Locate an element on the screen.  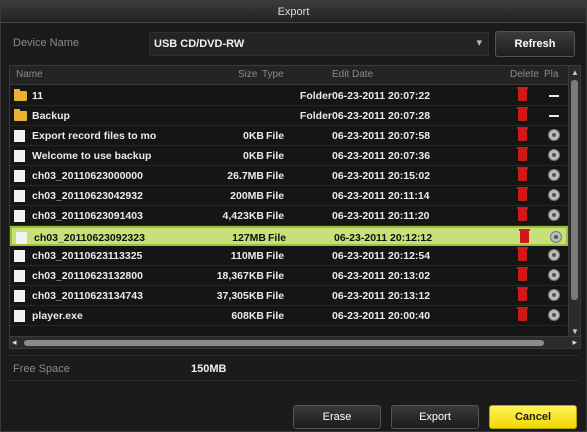
row-size: 26.7MB is located at coordinates (245, 176).